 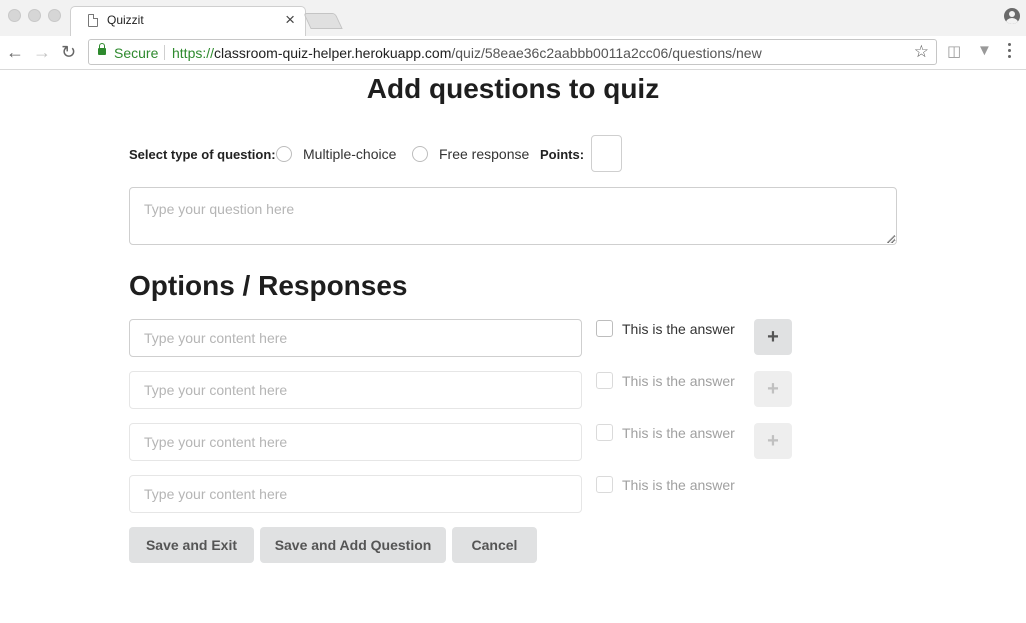 I want to click on multiple-choice-label: Multiple-choice, so click(x=349, y=154).